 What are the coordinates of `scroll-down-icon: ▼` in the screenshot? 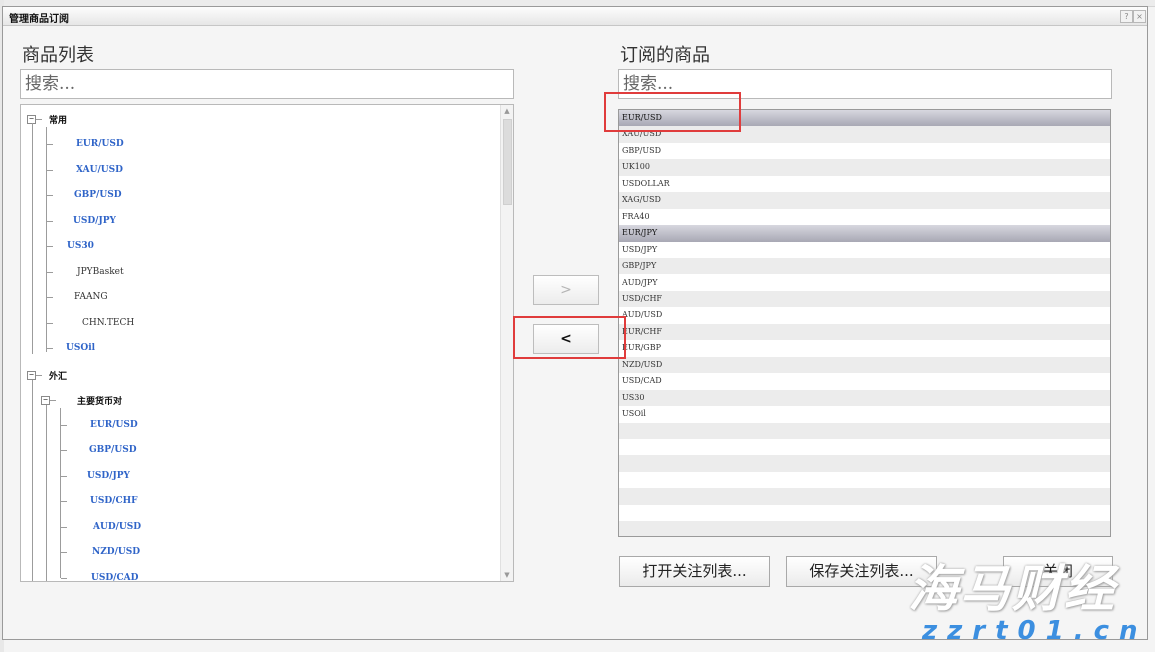 It's located at (507, 575).